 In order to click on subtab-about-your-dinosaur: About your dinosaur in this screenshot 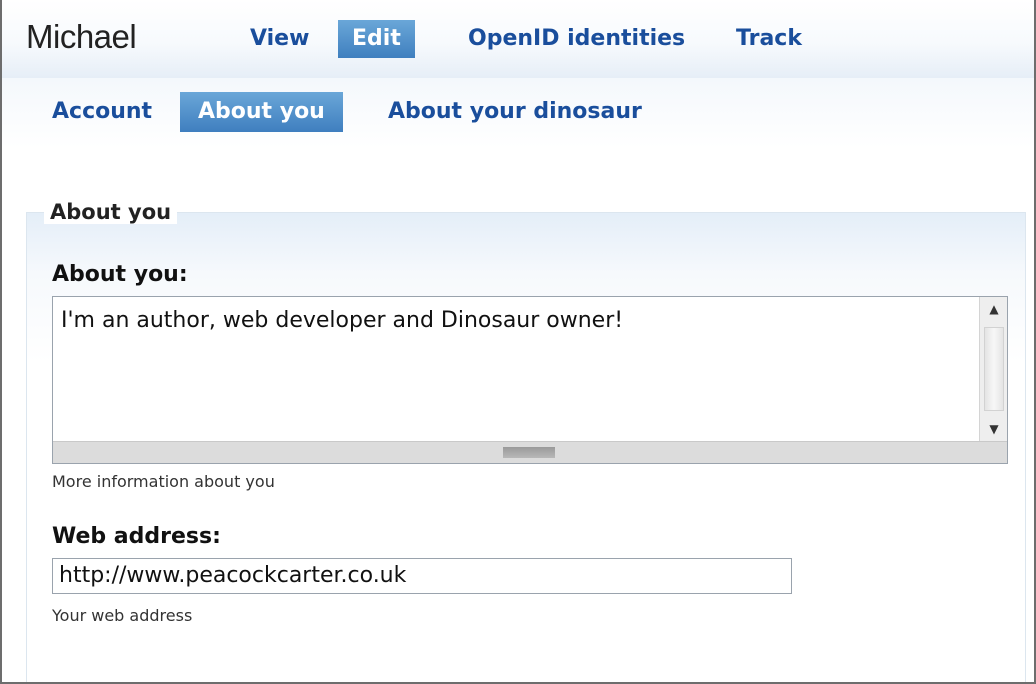, I will do `click(515, 112)`.